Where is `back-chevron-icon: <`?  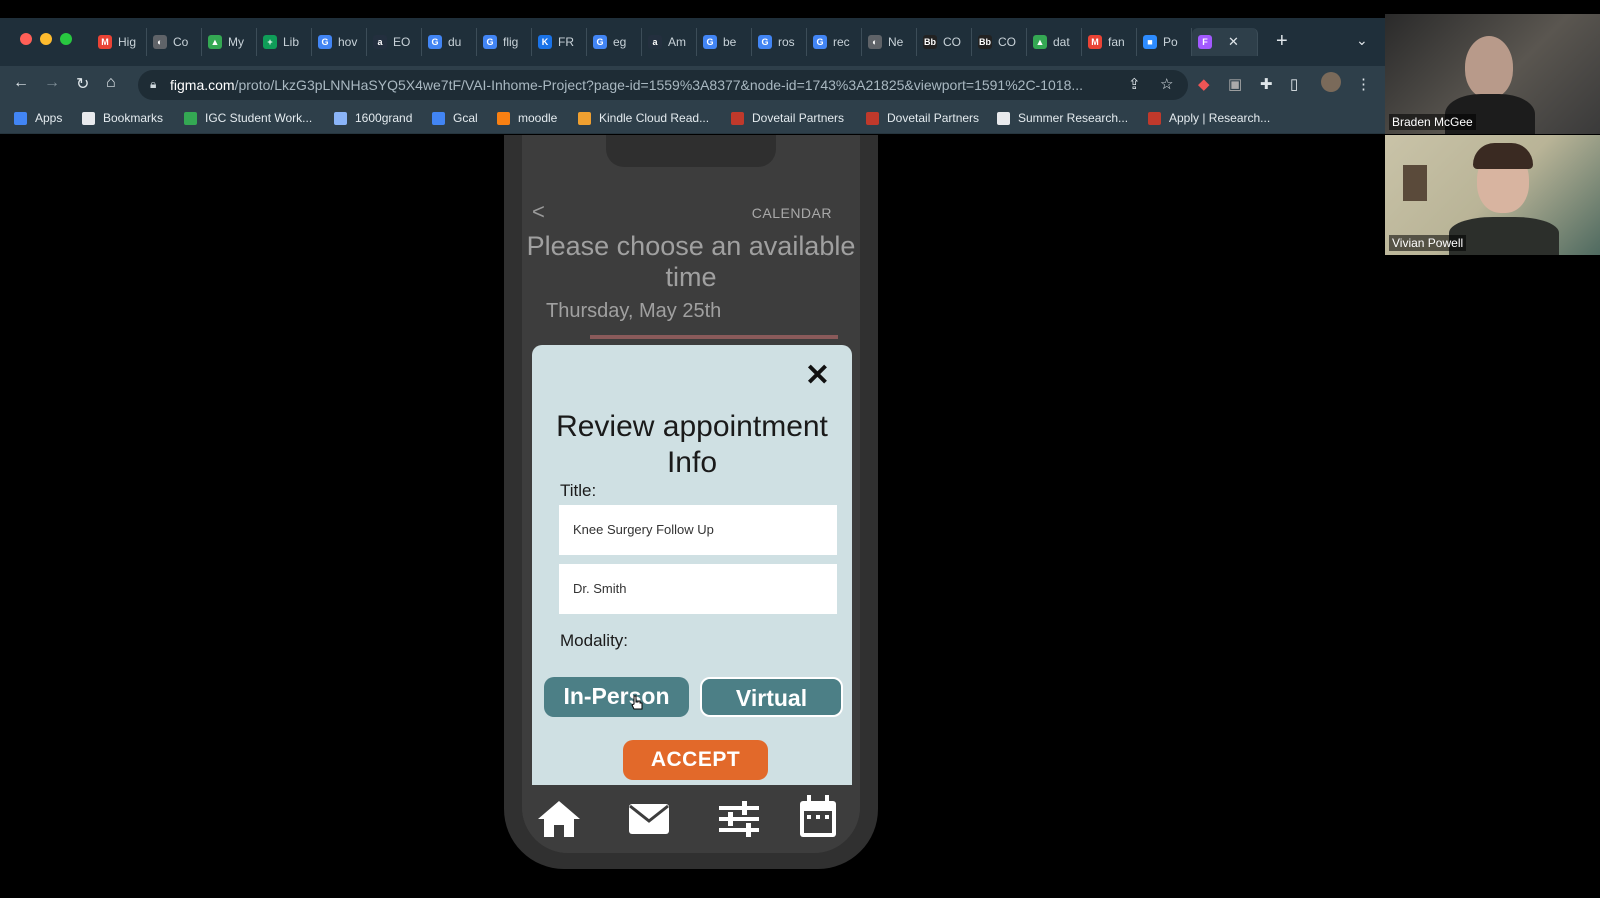
back-chevron-icon: < is located at coordinates (538, 212).